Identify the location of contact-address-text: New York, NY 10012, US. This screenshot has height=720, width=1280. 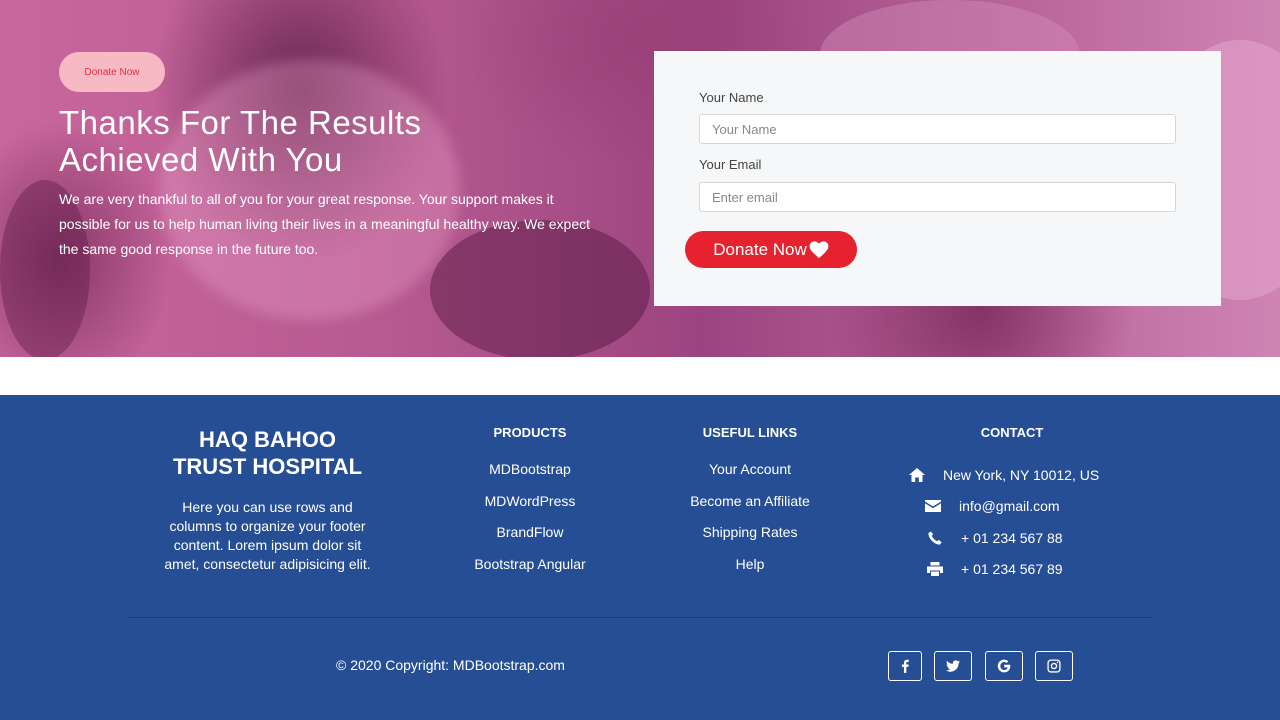
(1021, 474).